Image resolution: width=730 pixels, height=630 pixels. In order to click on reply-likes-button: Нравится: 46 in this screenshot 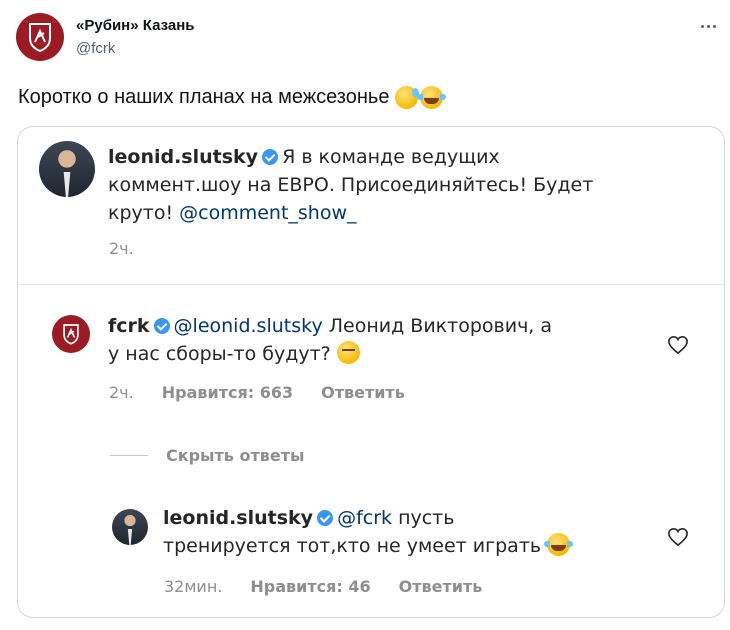, I will do `click(310, 586)`.